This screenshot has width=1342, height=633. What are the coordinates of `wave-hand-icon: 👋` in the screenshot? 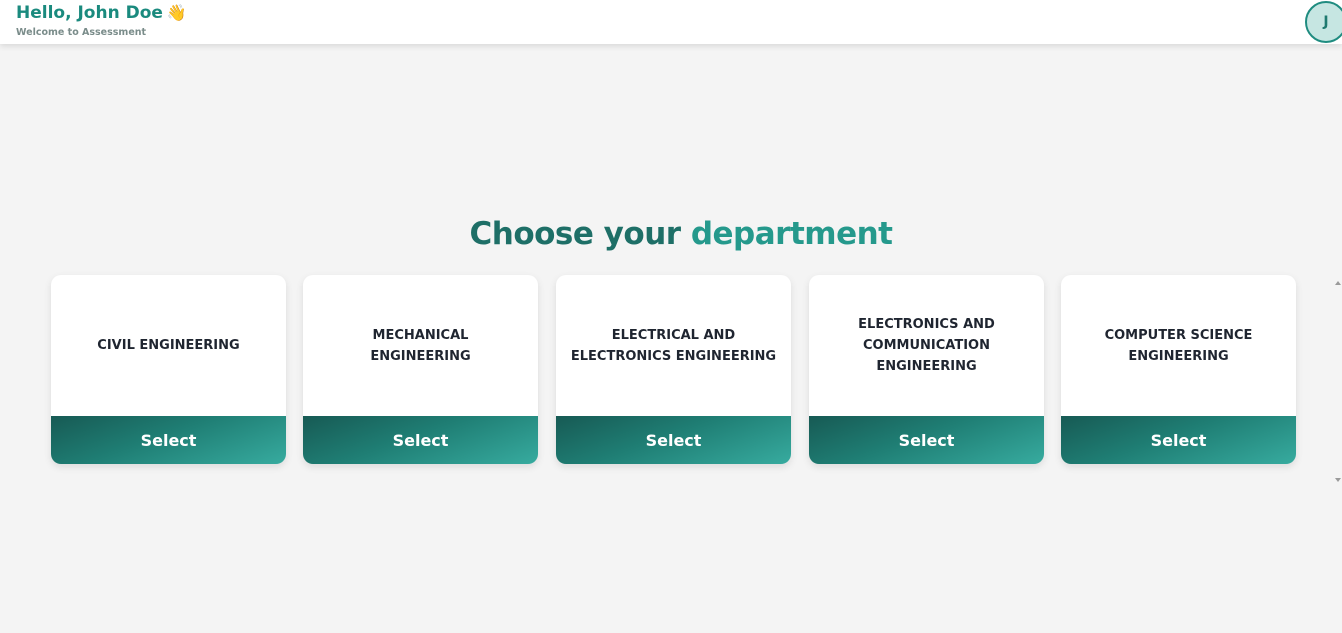 It's located at (176, 12).